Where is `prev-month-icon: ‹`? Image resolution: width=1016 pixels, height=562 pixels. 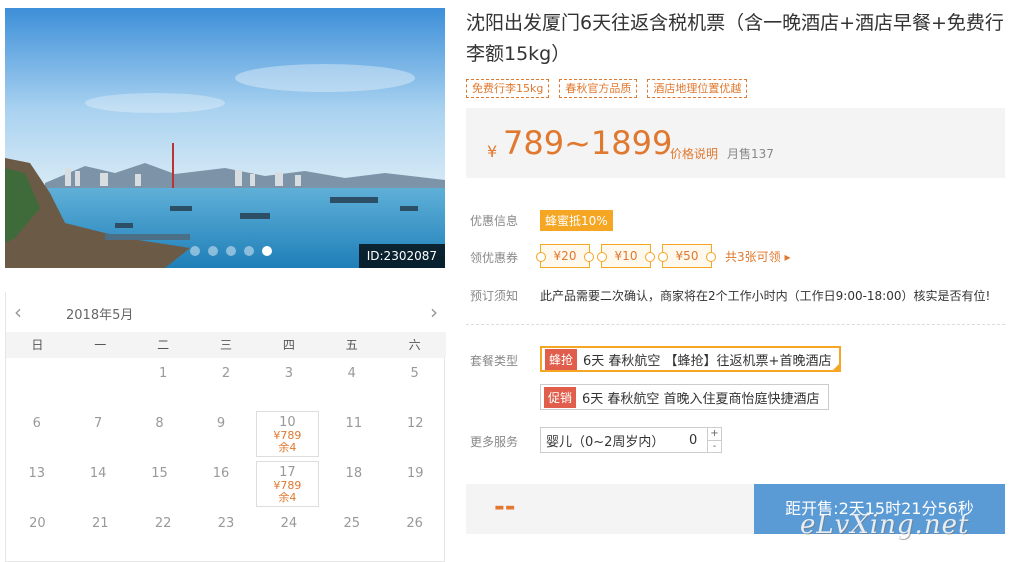 prev-month-icon: ‹ is located at coordinates (18, 312).